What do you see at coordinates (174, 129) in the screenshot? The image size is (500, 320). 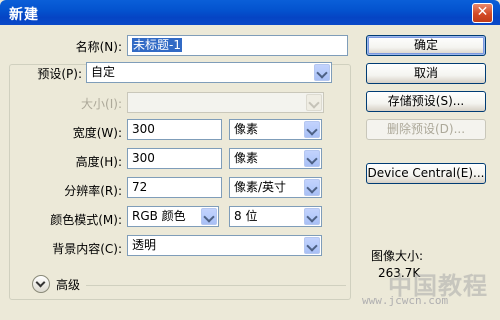 I see `width-input: 300` at bounding box center [174, 129].